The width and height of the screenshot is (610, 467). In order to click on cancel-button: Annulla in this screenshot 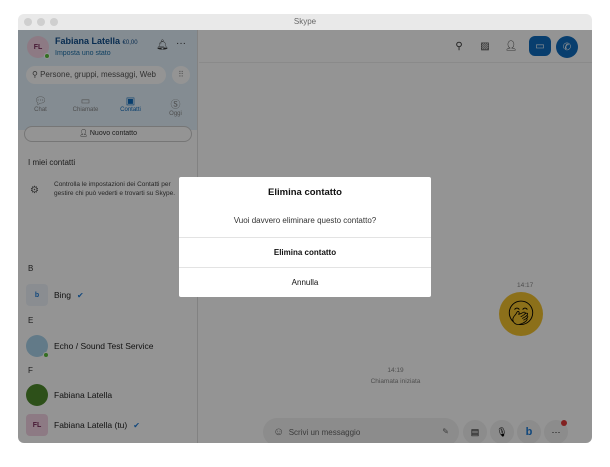, I will do `click(305, 282)`.